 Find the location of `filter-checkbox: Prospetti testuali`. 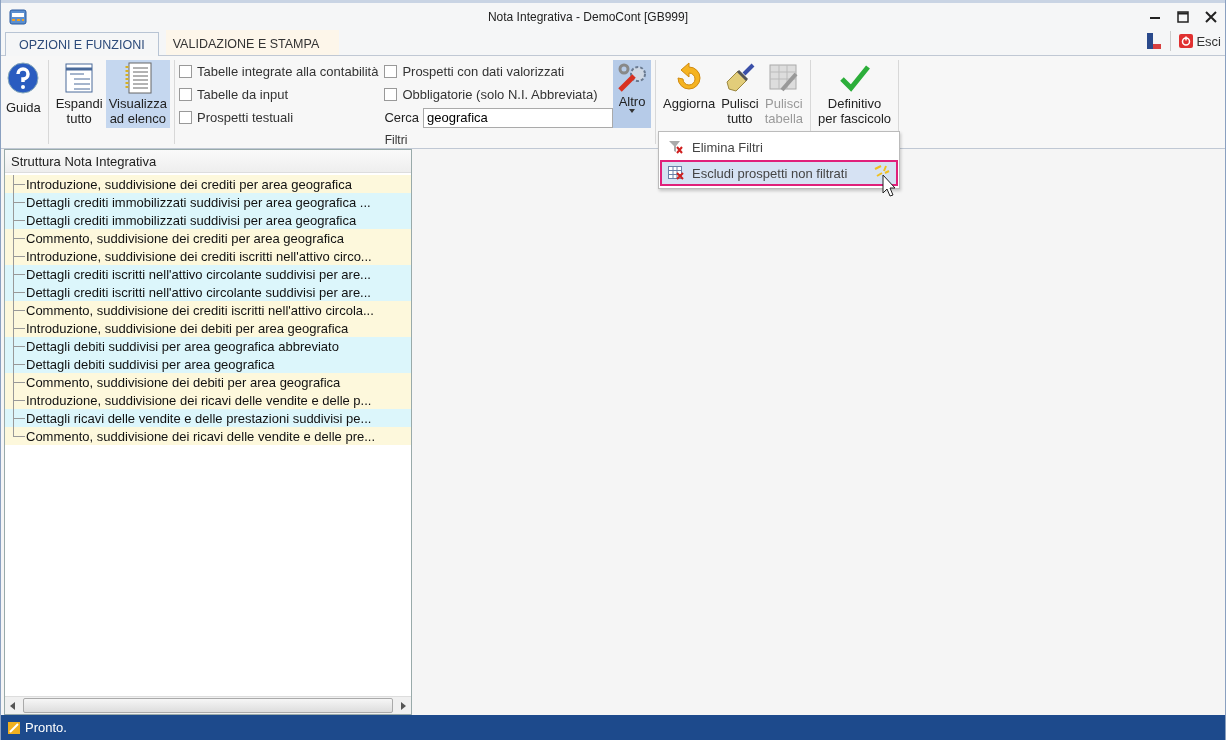

filter-checkbox: Prospetti testuali is located at coordinates (279, 117).